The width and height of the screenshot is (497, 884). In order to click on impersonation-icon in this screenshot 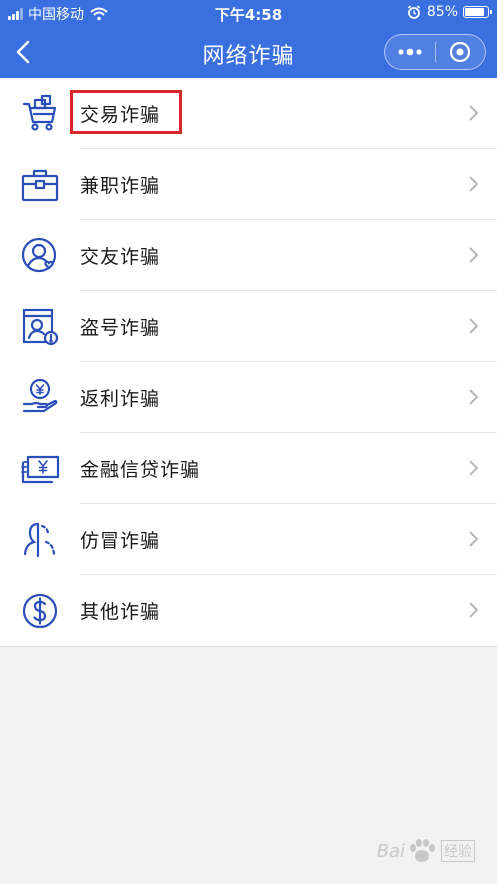, I will do `click(40, 540)`.